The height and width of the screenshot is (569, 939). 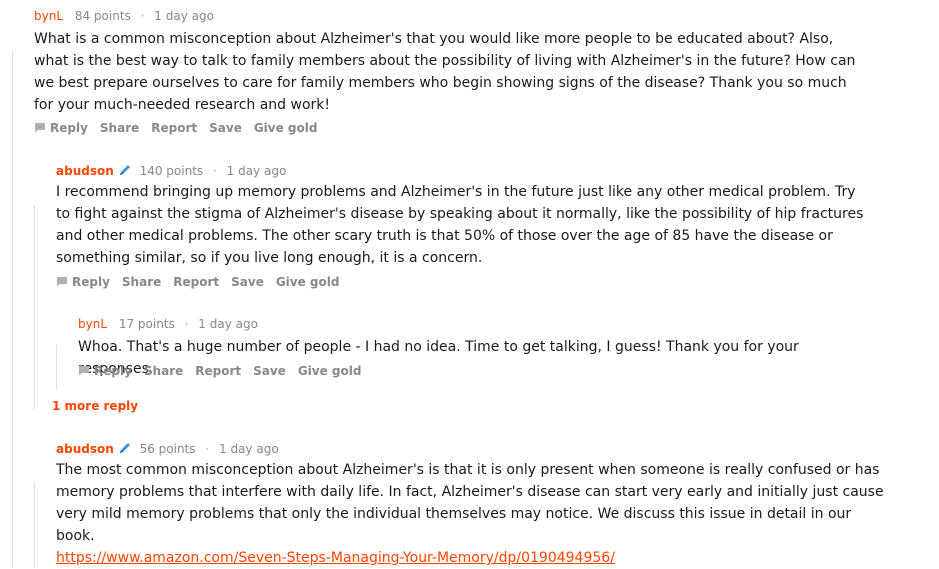 What do you see at coordinates (102, 16) in the screenshot?
I see `comment-points: 84 points` at bounding box center [102, 16].